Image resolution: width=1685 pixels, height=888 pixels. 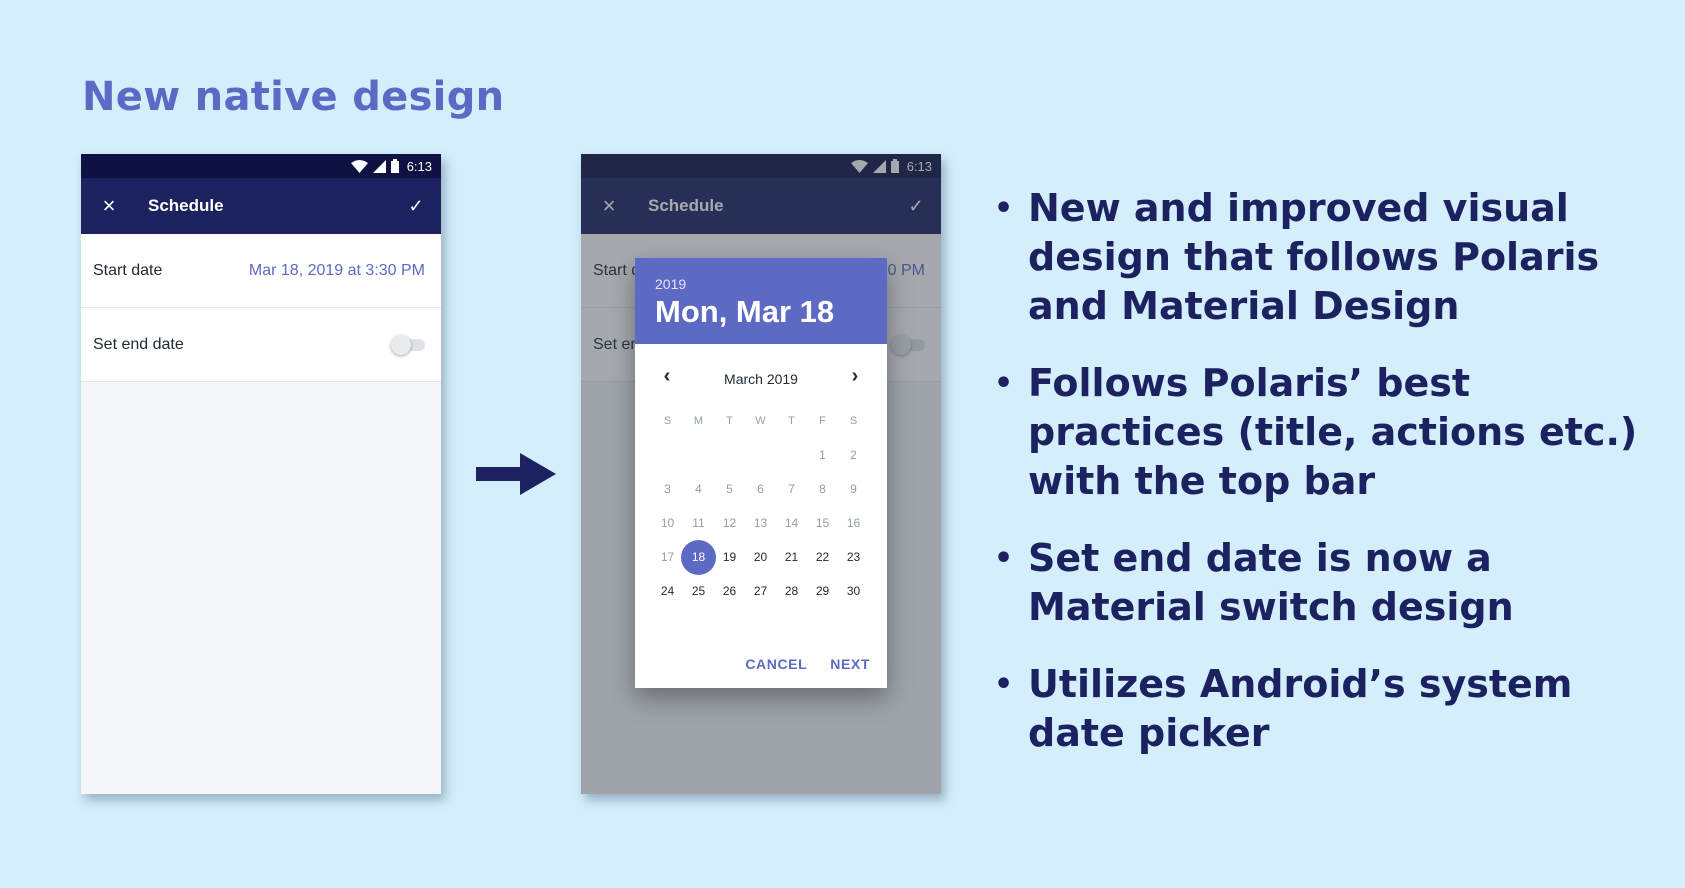 I want to click on calendar-day-number: 21, so click(x=791, y=557).